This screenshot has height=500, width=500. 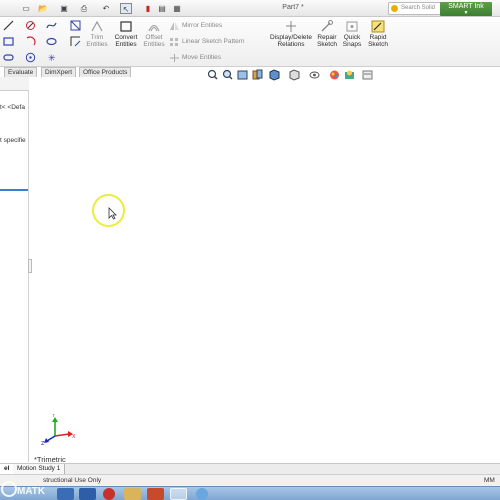 What do you see at coordinates (14, 190) in the screenshot?
I see `rollback-bar` at bounding box center [14, 190].